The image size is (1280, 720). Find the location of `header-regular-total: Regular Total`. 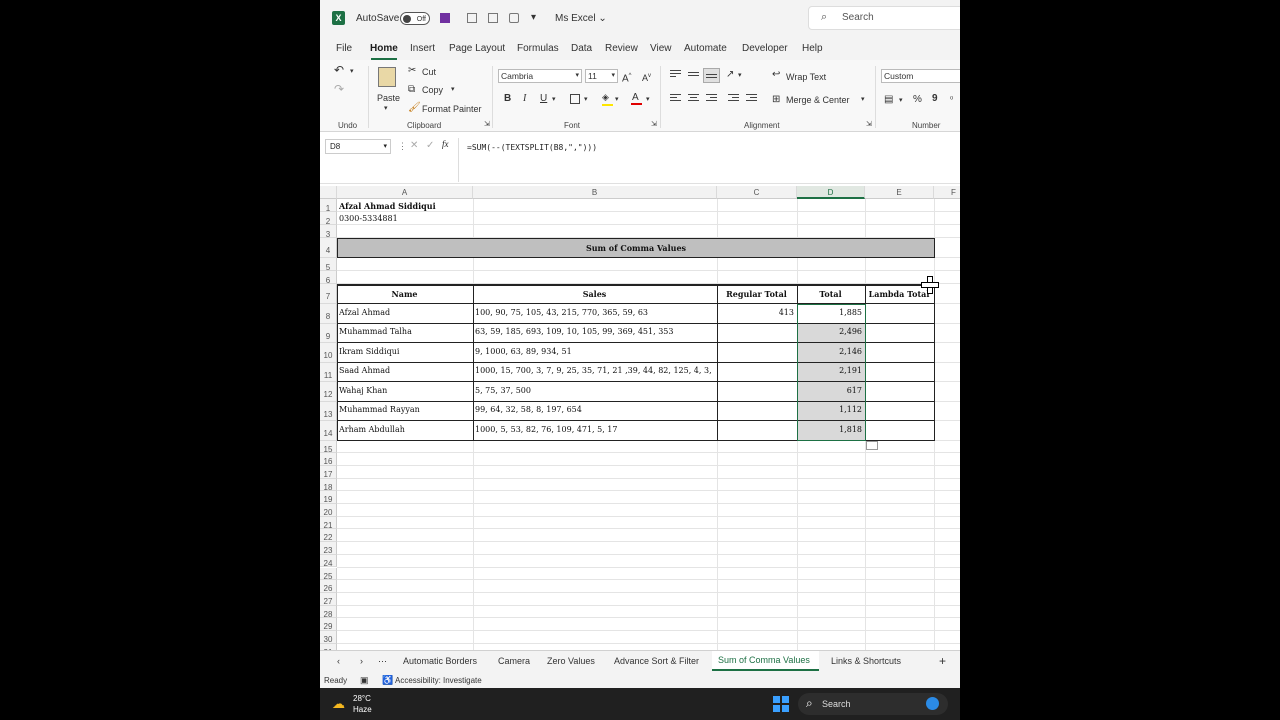

header-regular-total: Regular Total is located at coordinates (756, 294).